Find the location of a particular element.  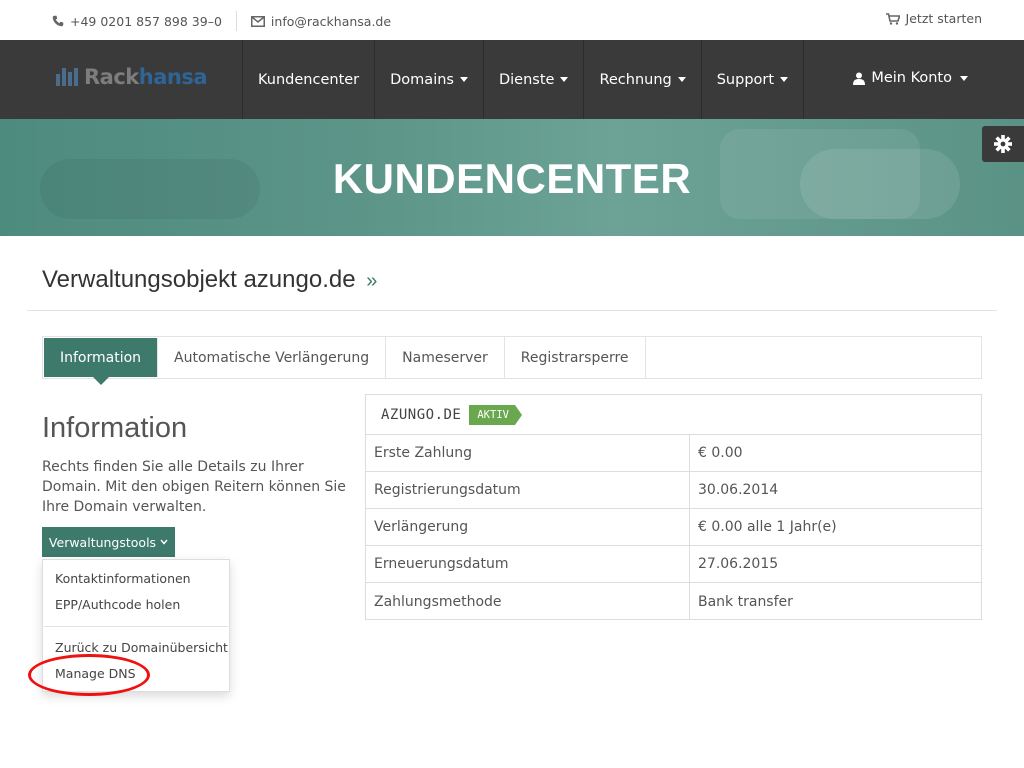

row-value: € 0.00 is located at coordinates (720, 453).